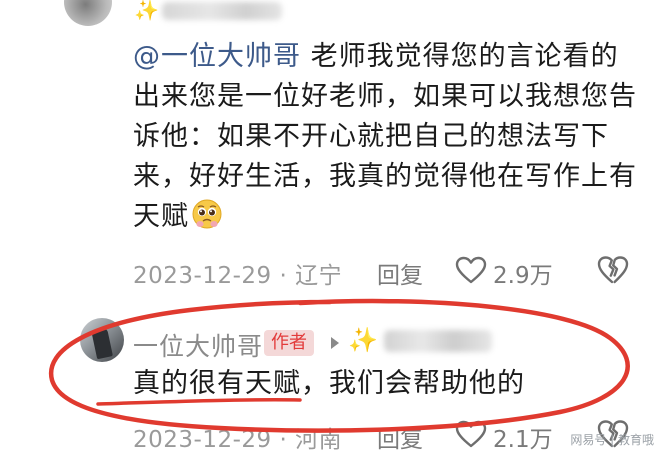 Image resolution: width=660 pixels, height=454 pixels. I want to click on watermark: 网易号 | 教育哦, so click(612, 440).